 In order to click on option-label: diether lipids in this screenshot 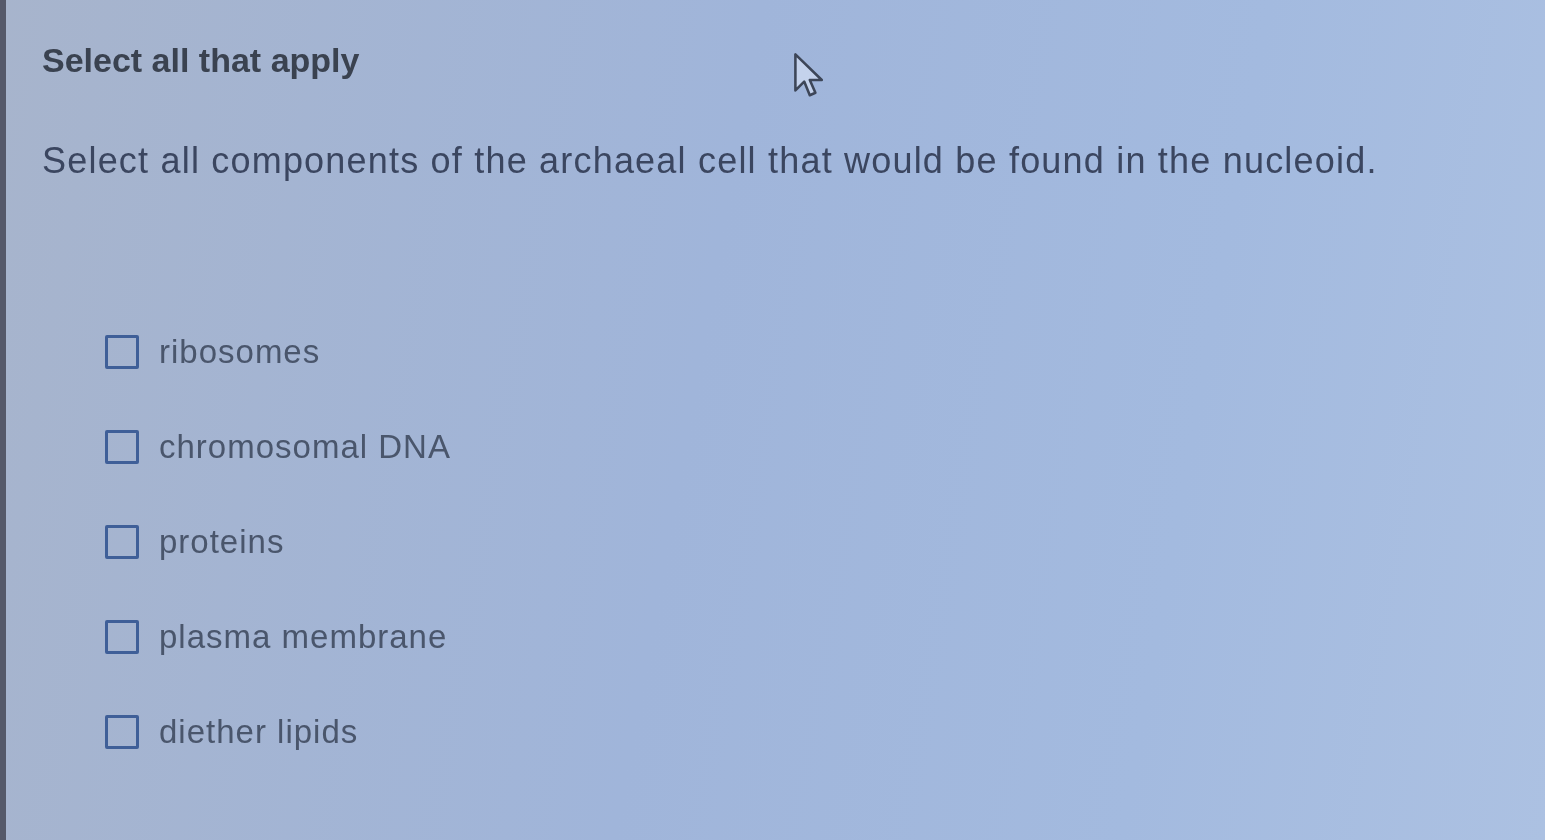, I will do `click(259, 731)`.